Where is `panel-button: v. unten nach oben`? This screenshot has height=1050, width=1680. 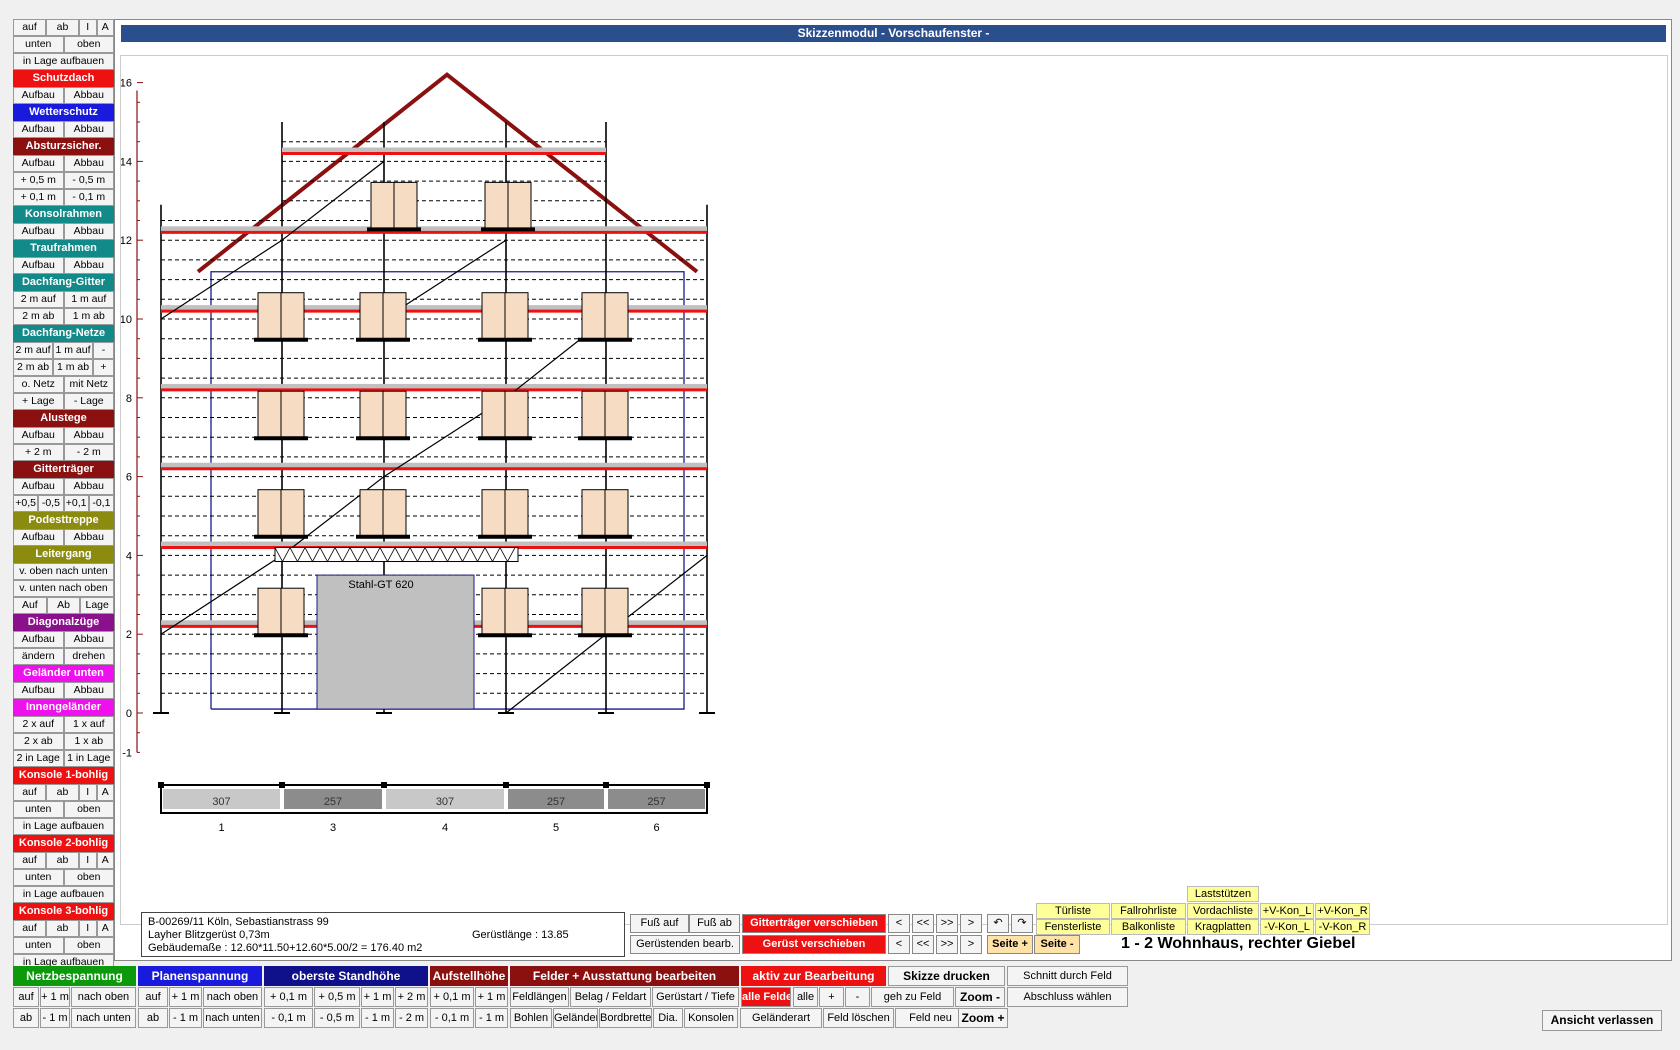
panel-button: v. unten nach oben is located at coordinates (63, 588).